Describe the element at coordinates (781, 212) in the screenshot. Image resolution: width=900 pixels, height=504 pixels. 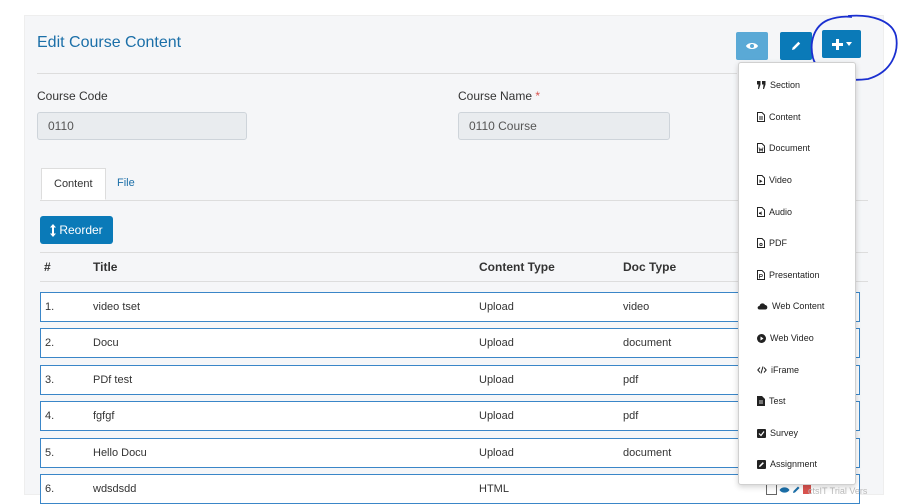
I see `menu-item-label: Audio` at that location.